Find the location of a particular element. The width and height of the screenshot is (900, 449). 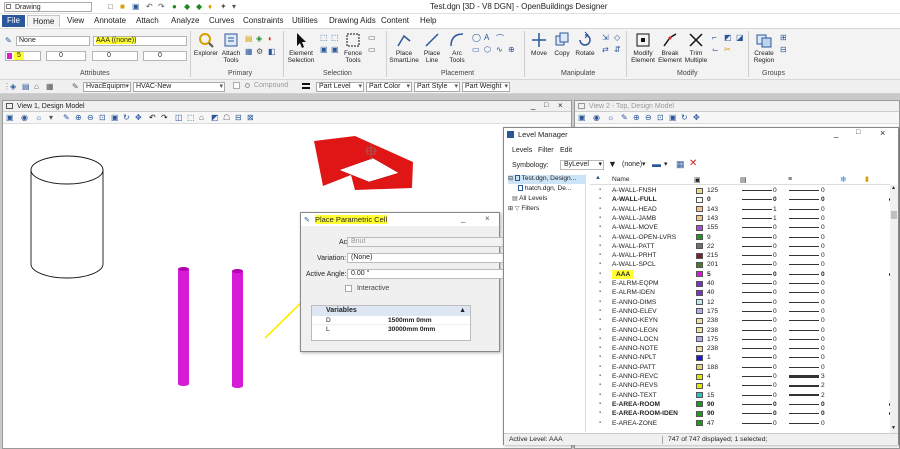

column-header-color-icon: ▣ is located at coordinates (697, 180).